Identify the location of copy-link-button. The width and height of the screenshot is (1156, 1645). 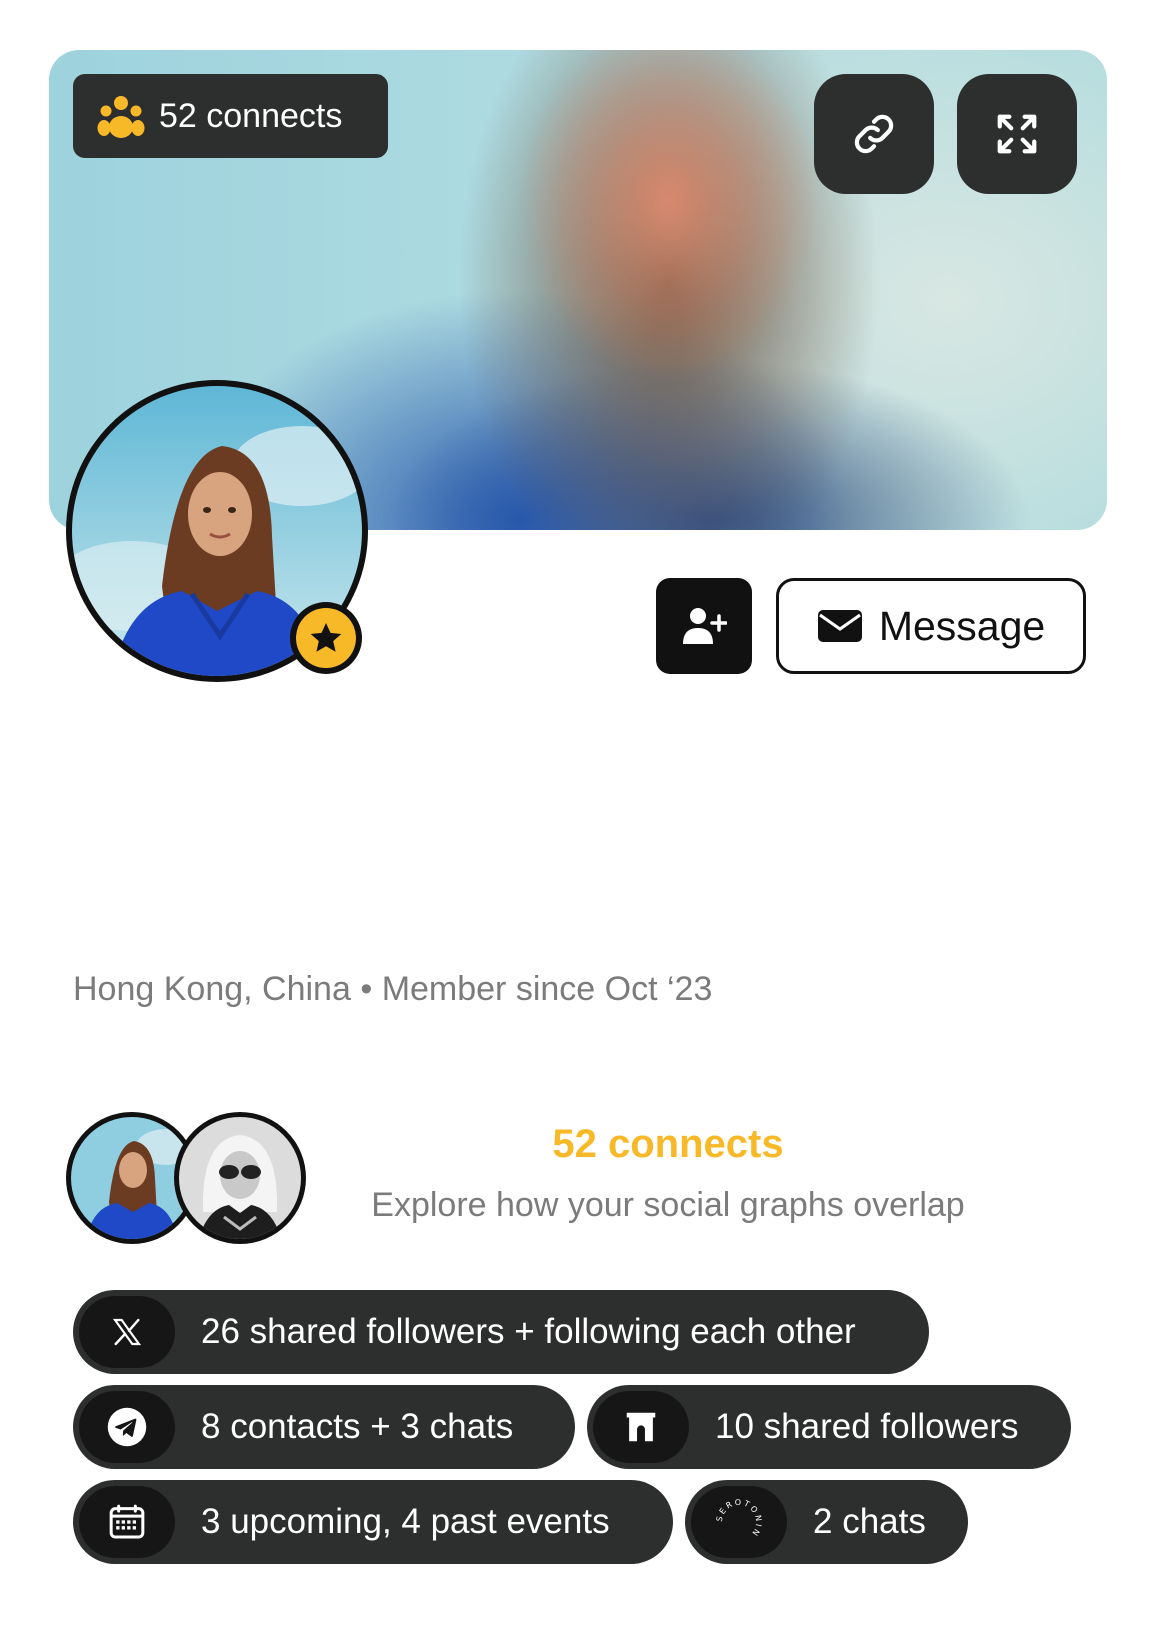
(874, 134).